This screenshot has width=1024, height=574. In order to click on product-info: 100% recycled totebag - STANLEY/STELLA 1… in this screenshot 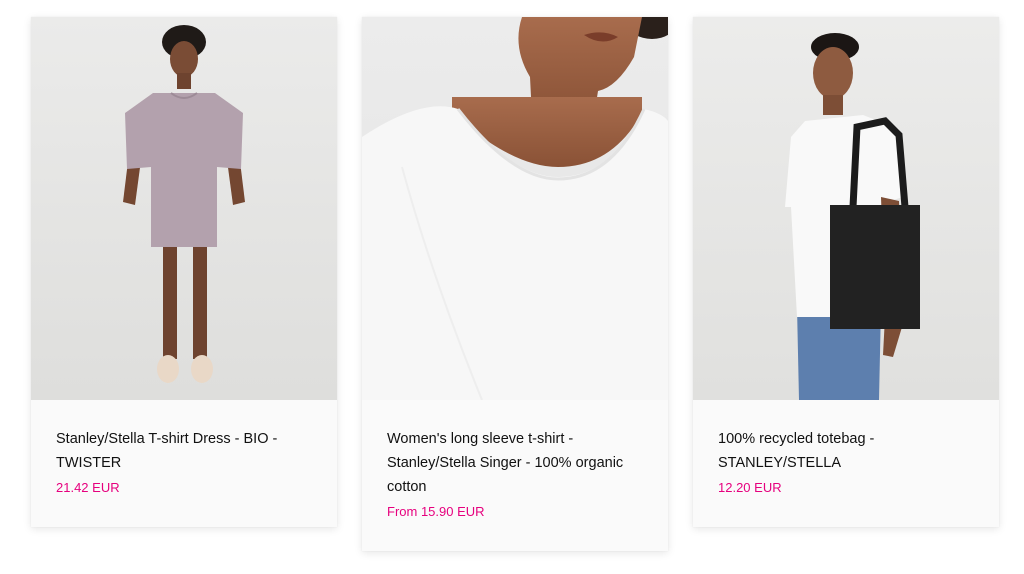, I will do `click(846, 463)`.